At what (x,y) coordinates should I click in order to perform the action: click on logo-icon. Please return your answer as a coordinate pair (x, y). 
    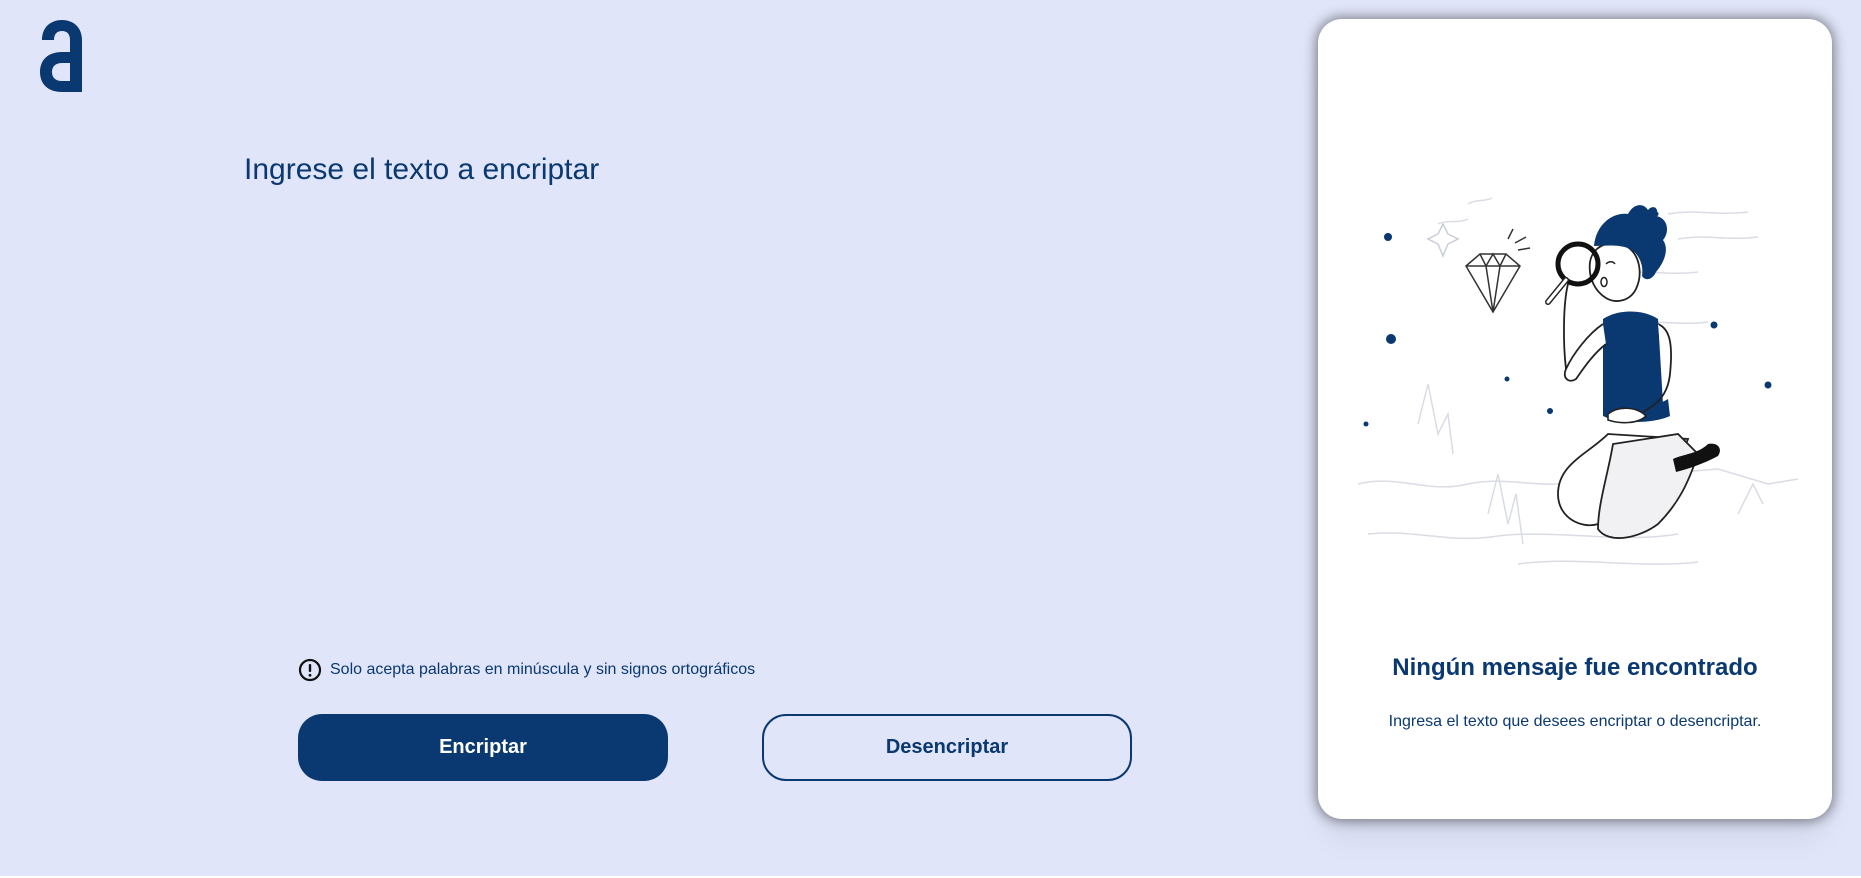
    Looking at the image, I should click on (61, 56).